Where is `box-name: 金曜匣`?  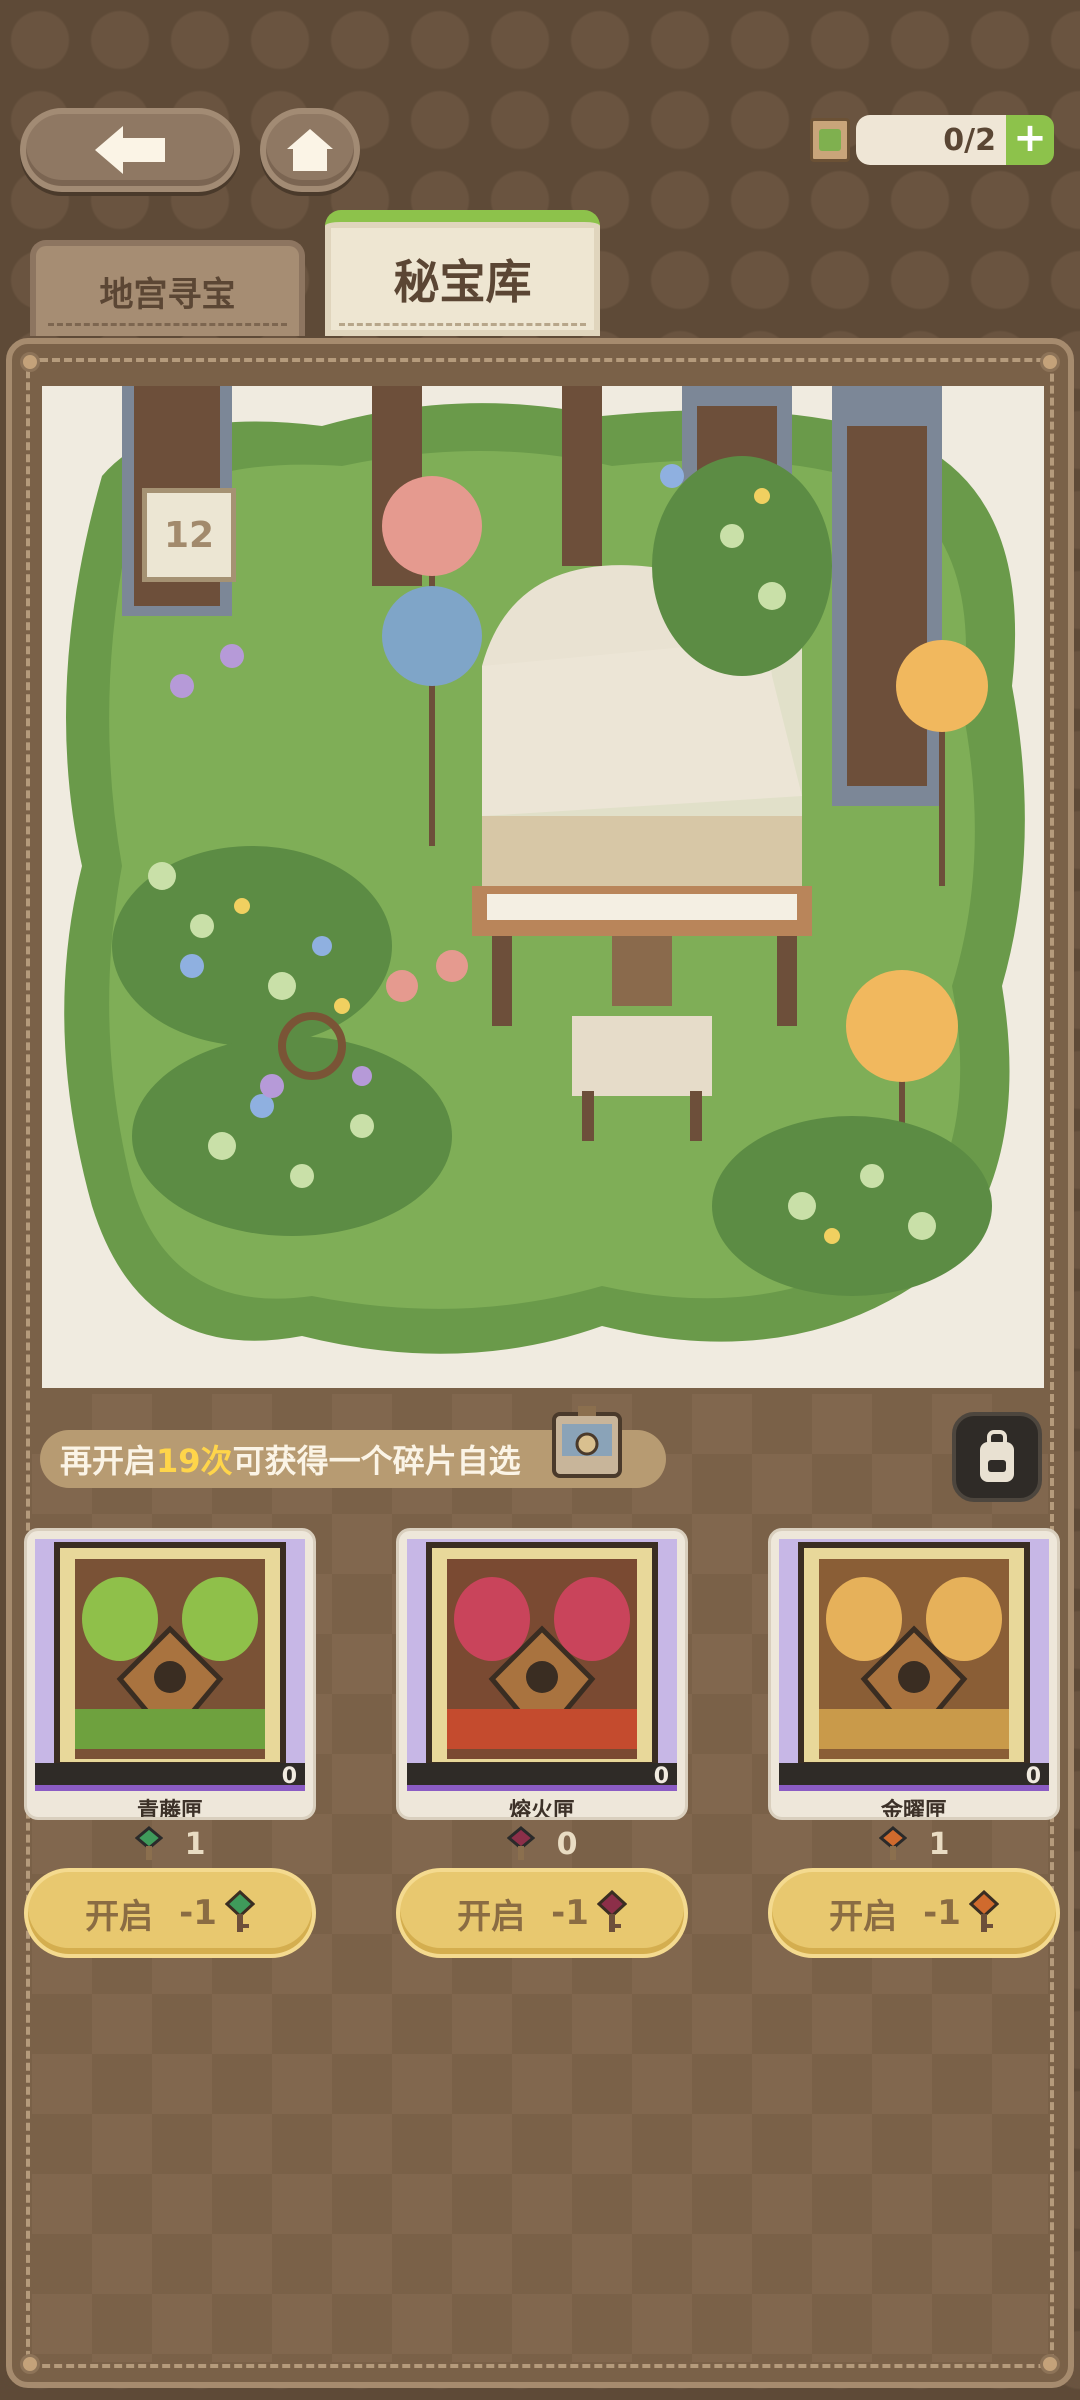 box-name: 金曜匣 is located at coordinates (913, 1809).